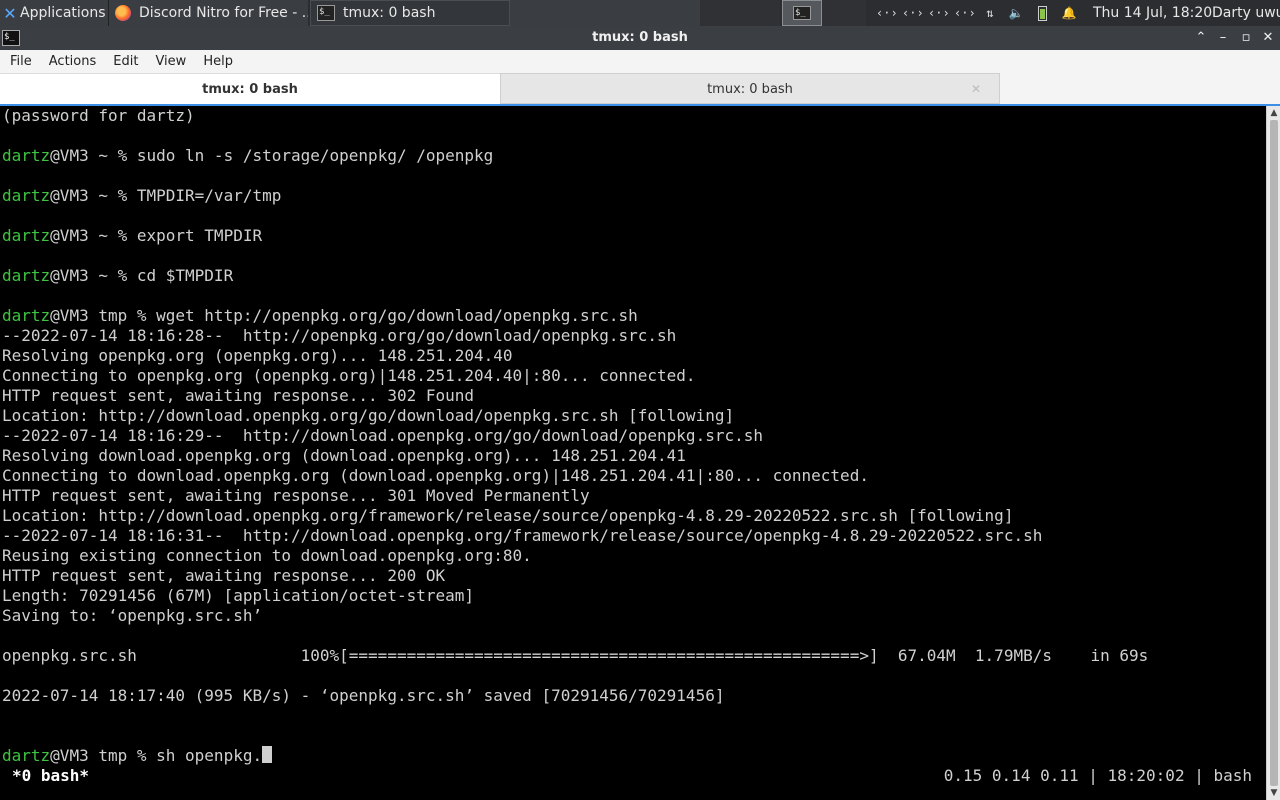 This screenshot has width=1280, height=800. I want to click on window-title: tmux: 0 bash, so click(640, 37).